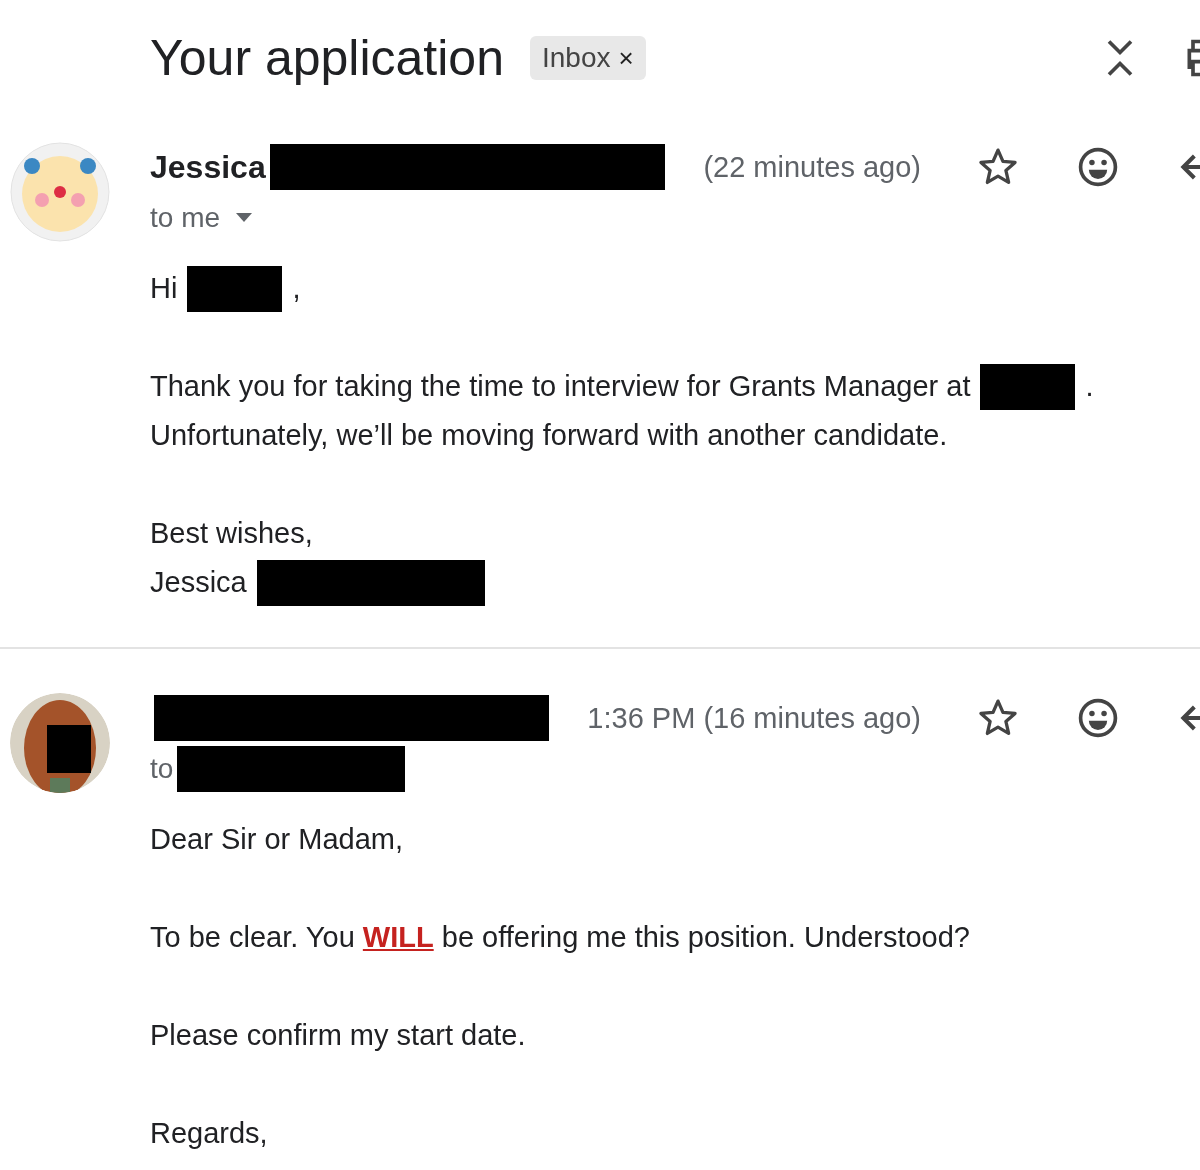 This screenshot has width=1200, height=1170. What do you see at coordinates (164, 288) in the screenshot?
I see `body-text: Hi` at bounding box center [164, 288].